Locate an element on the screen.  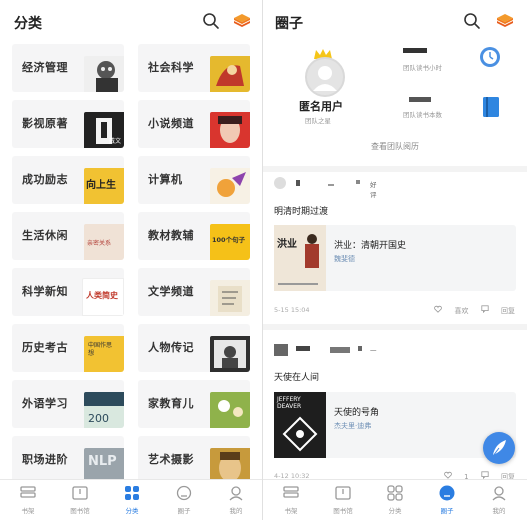
cover-text: 戴文 is located at coordinates (114, 141).